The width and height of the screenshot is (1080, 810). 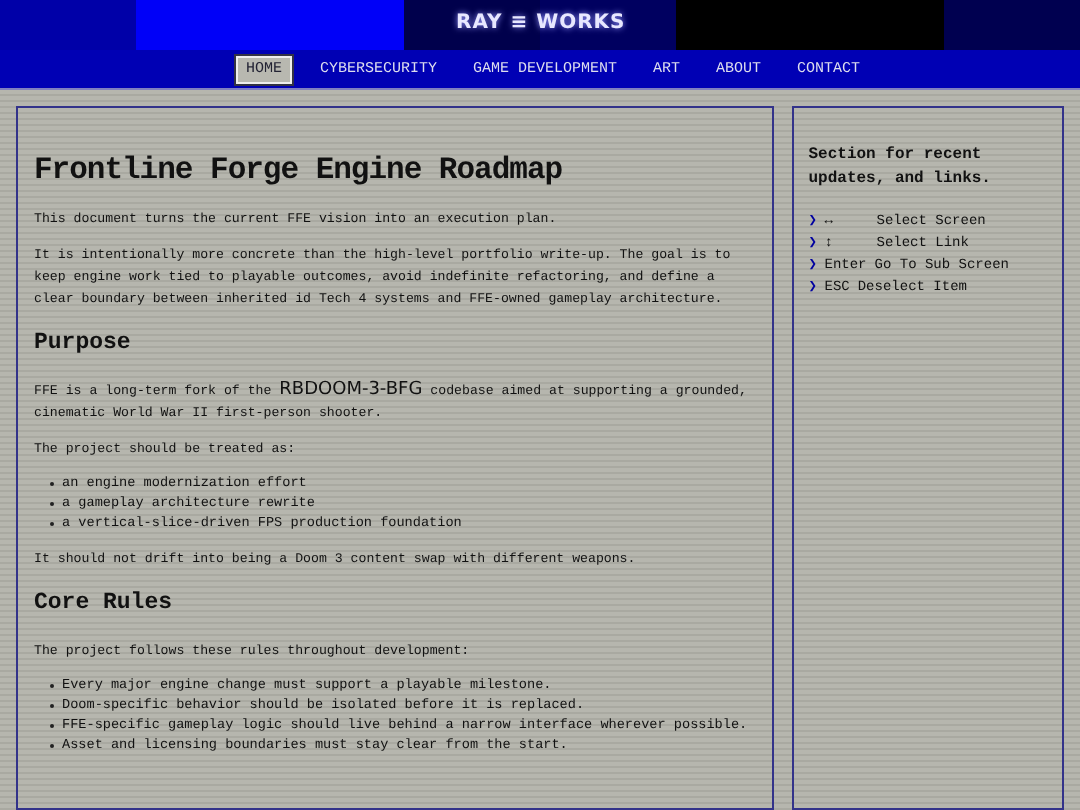 I want to click on site-logo: RAY ≡ WORKS, so click(x=541, y=23).